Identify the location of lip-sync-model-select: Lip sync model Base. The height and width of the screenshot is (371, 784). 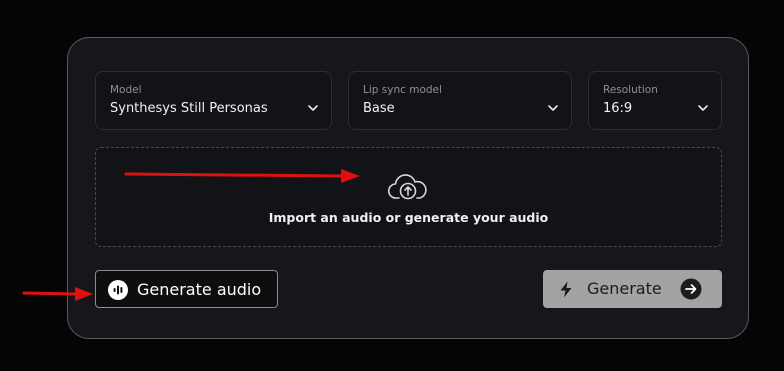
(460, 100).